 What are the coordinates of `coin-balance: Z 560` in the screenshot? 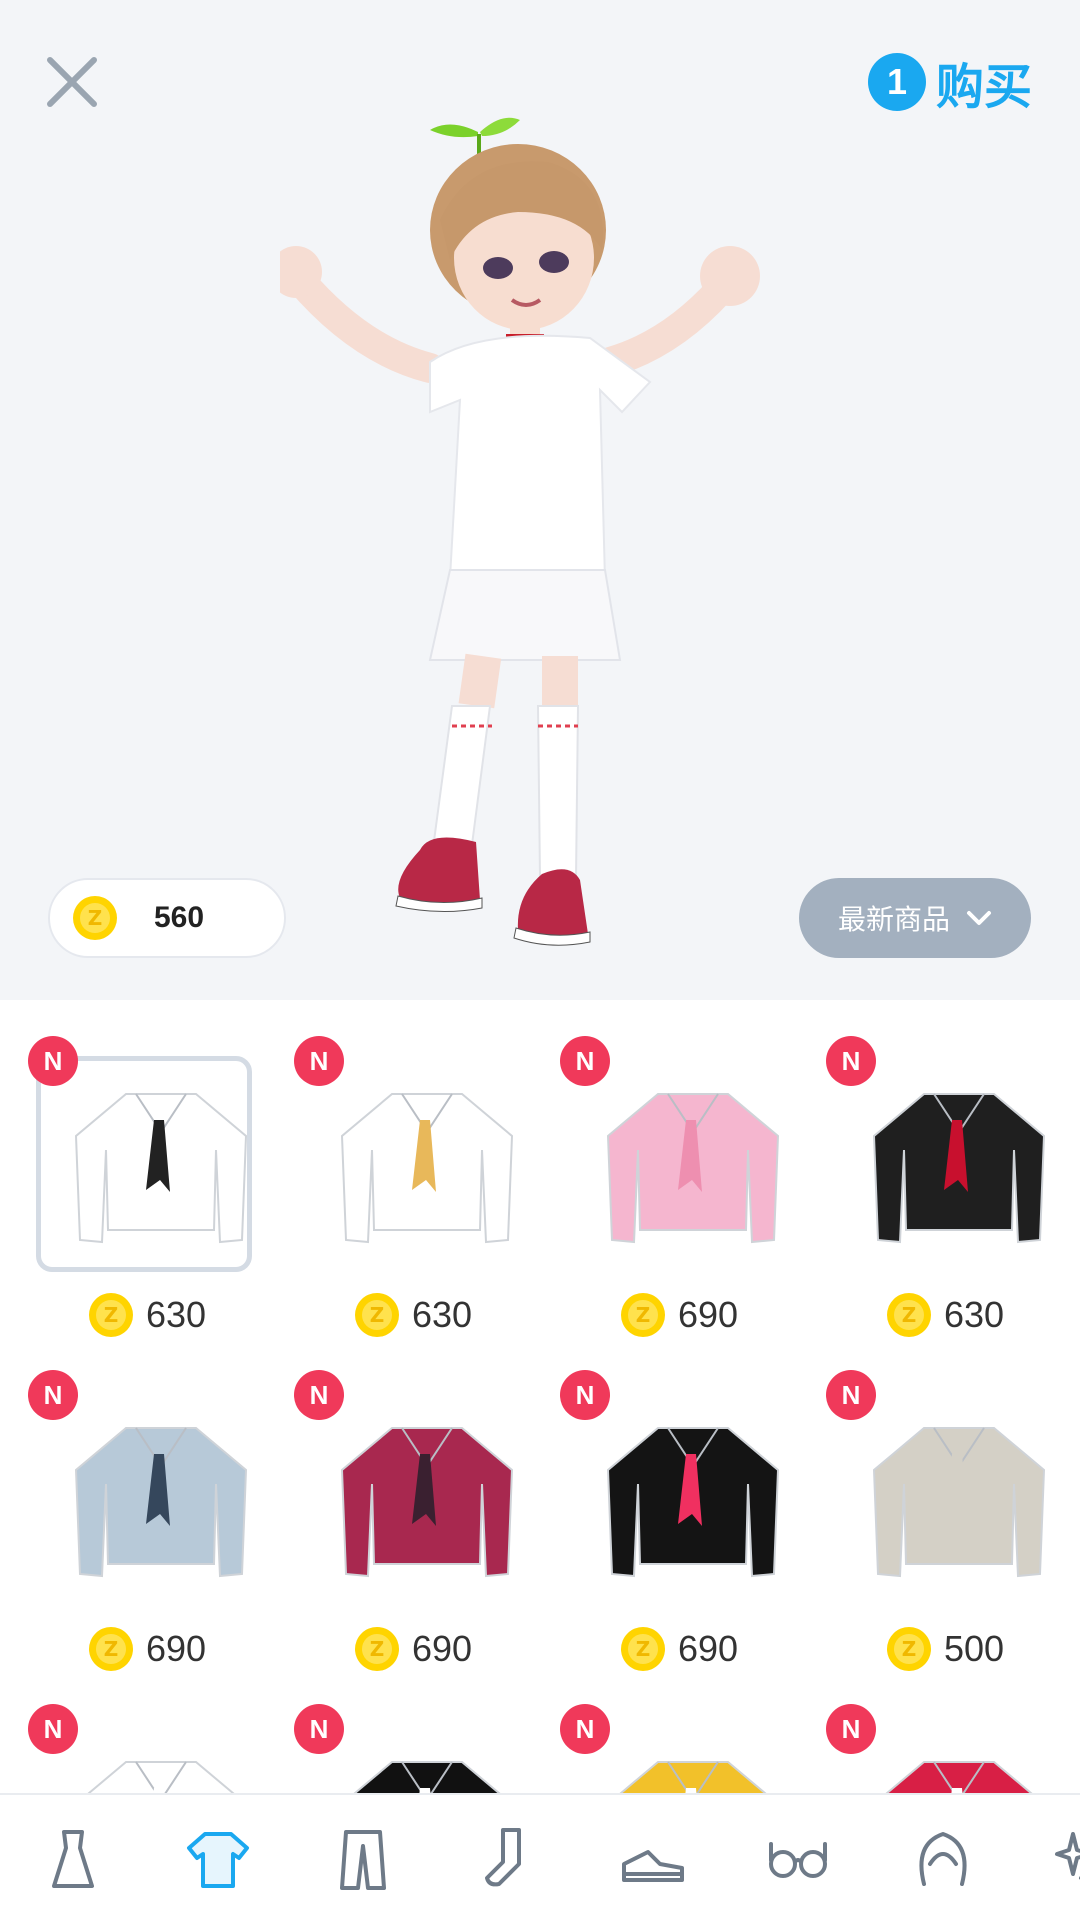 It's located at (167, 918).